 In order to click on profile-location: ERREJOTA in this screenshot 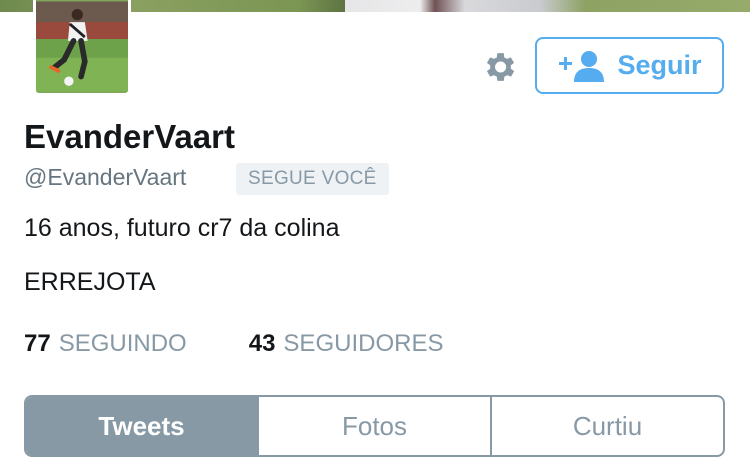, I will do `click(90, 282)`.